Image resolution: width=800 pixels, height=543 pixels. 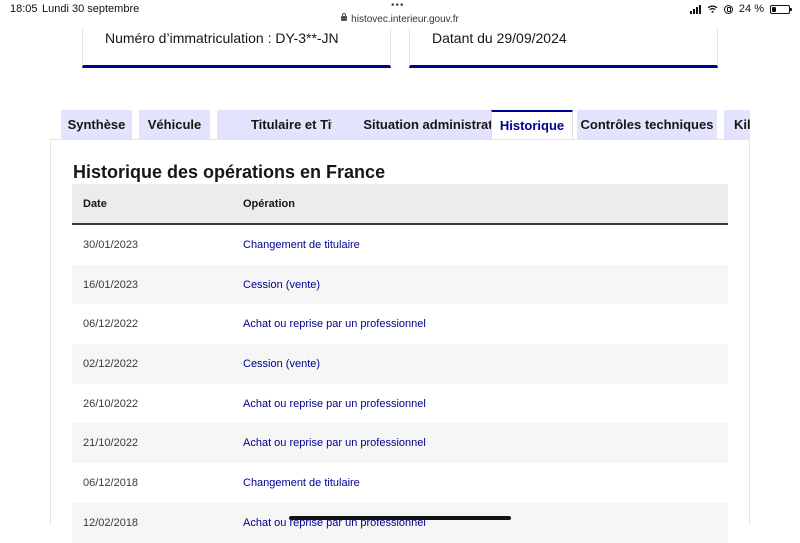 What do you see at coordinates (95, 204) in the screenshot?
I see `header-date: Date` at bounding box center [95, 204].